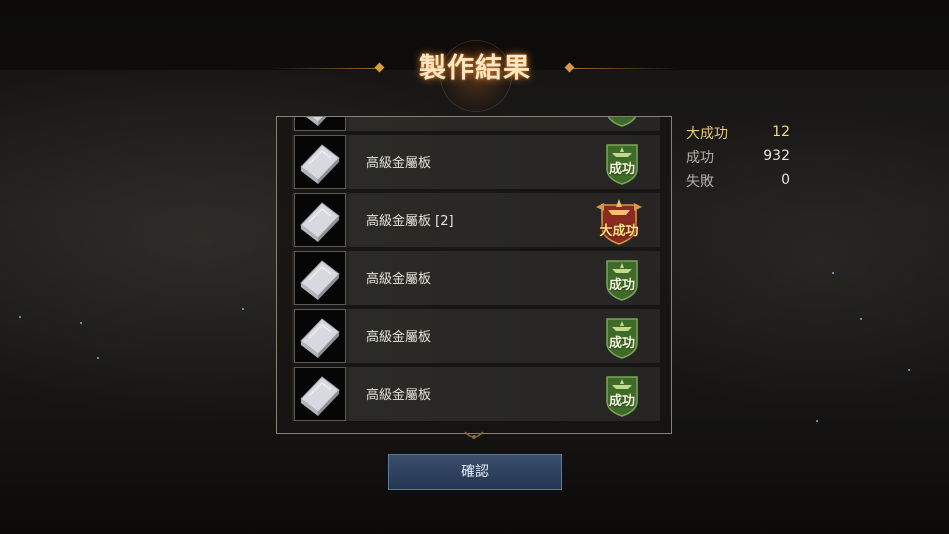 The height and width of the screenshot is (534, 949). I want to click on stat-label: 成功, so click(700, 158).